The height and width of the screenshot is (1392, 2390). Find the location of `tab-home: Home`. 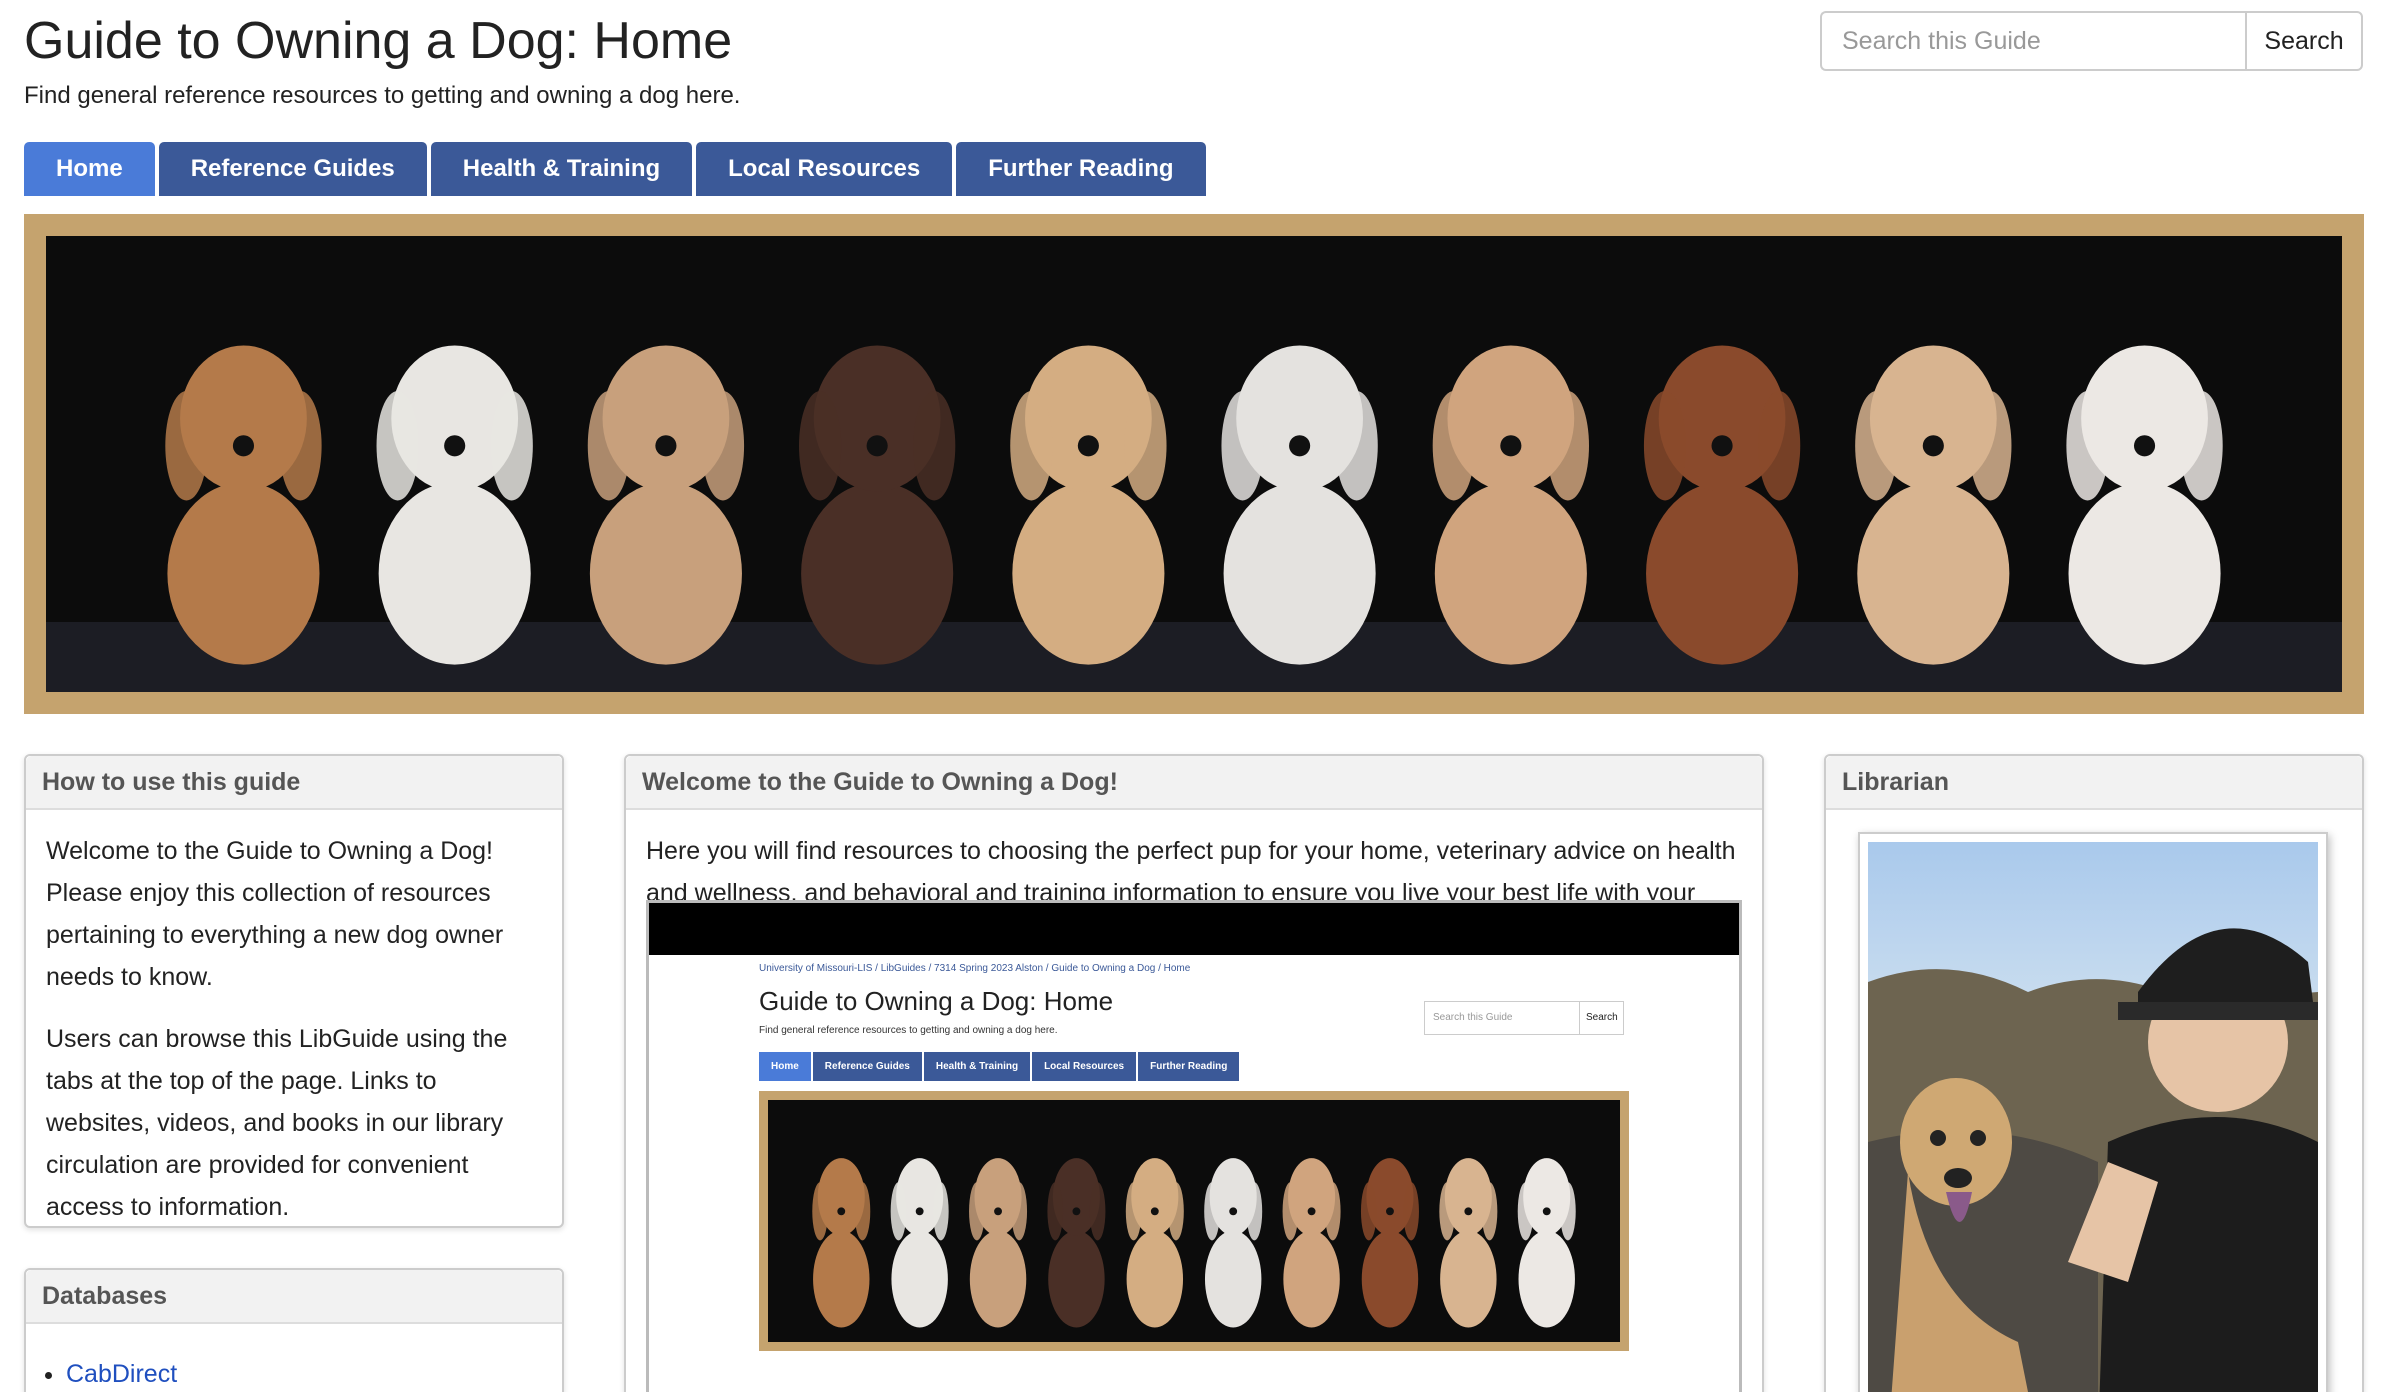

tab-home: Home is located at coordinates (89, 169).